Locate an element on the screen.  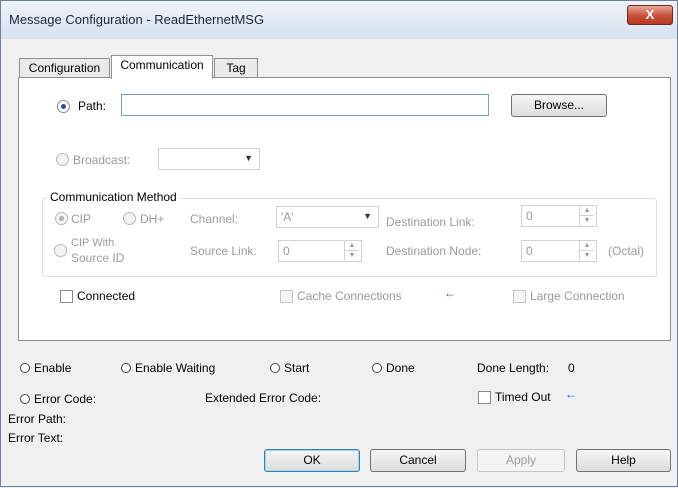
timed-out-label: Timed Out is located at coordinates (523, 397).